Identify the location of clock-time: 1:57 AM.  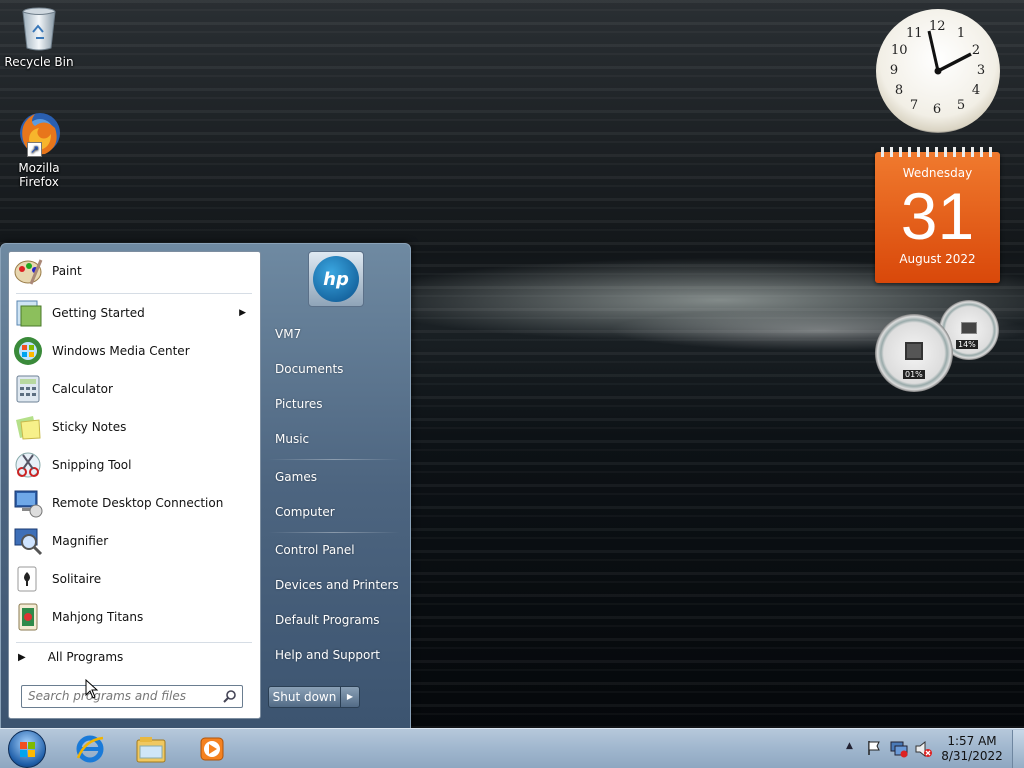
(972, 741).